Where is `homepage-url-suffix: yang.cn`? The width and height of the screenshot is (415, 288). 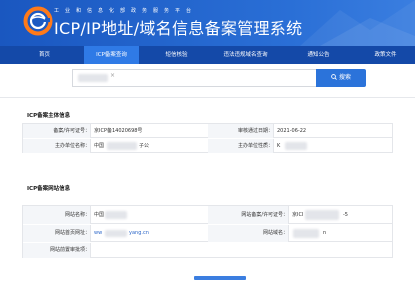
homepage-url-suffix: yang.cn is located at coordinates (137, 233).